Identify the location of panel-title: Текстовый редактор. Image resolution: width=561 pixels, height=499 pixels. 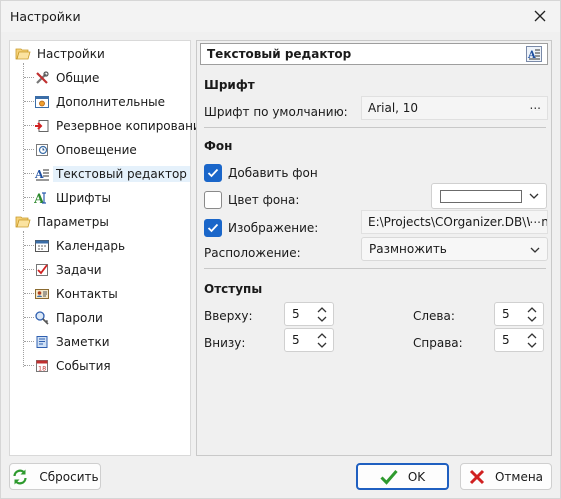
(279, 54).